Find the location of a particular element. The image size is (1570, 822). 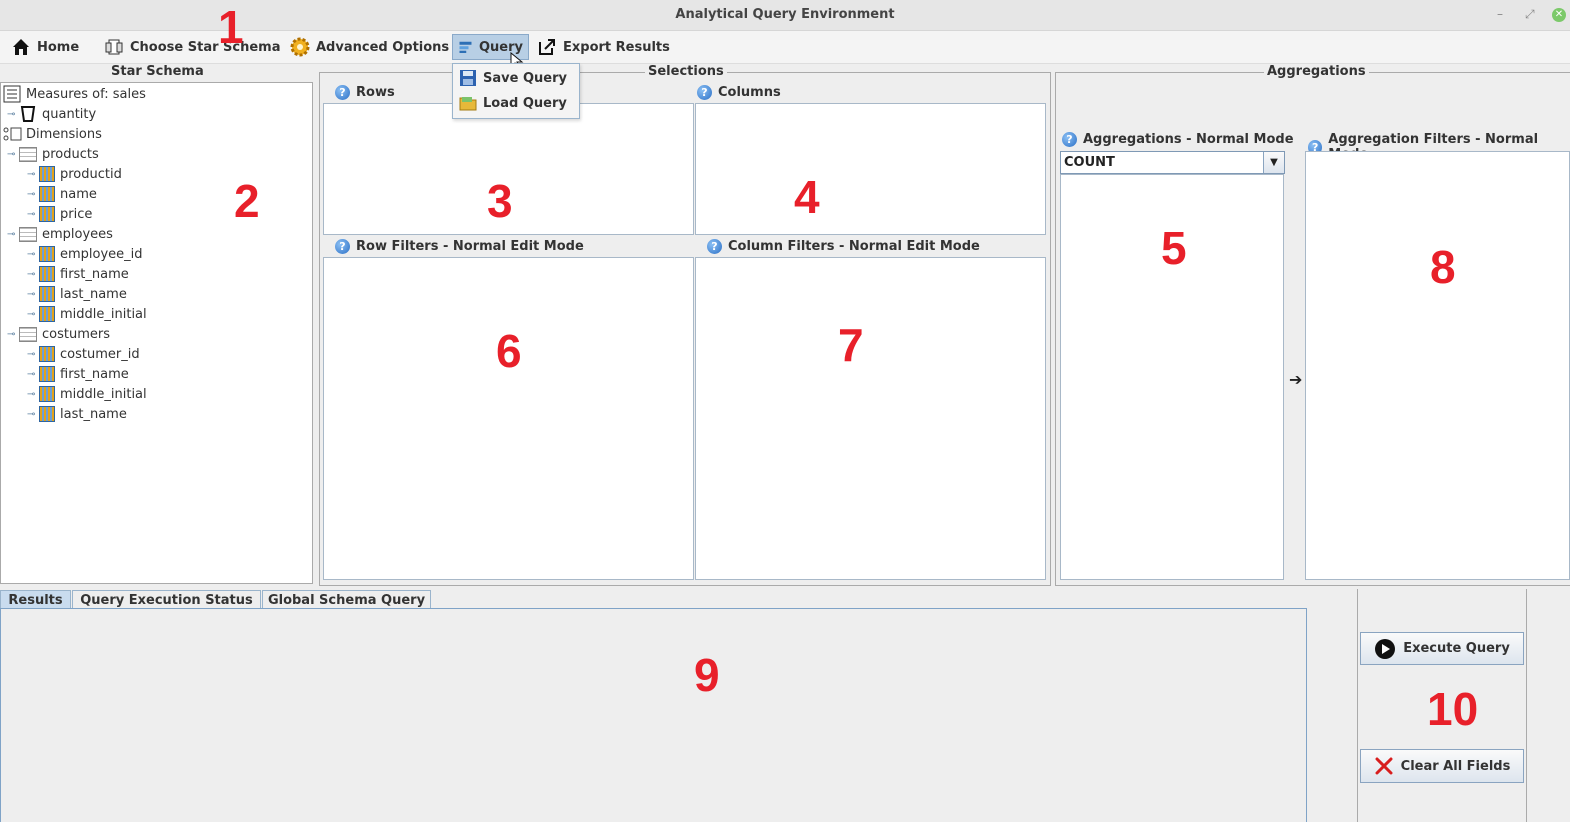

tree-dimensions-node: Dimensions is located at coordinates (52, 134).